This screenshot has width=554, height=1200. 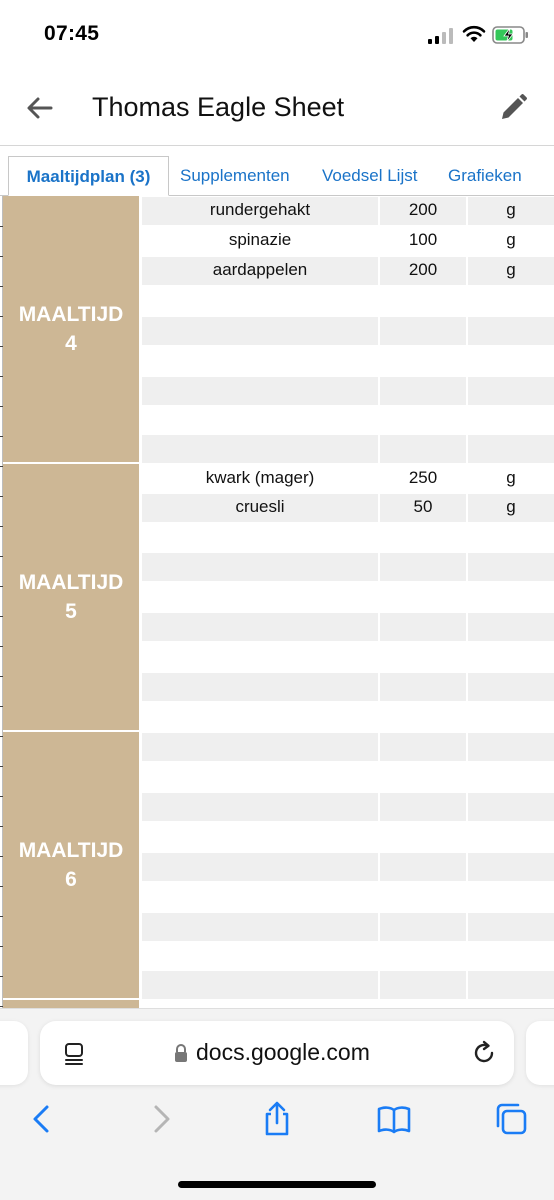 I want to click on meal-label-6: MAALTIJD 6, so click(x=71, y=865).